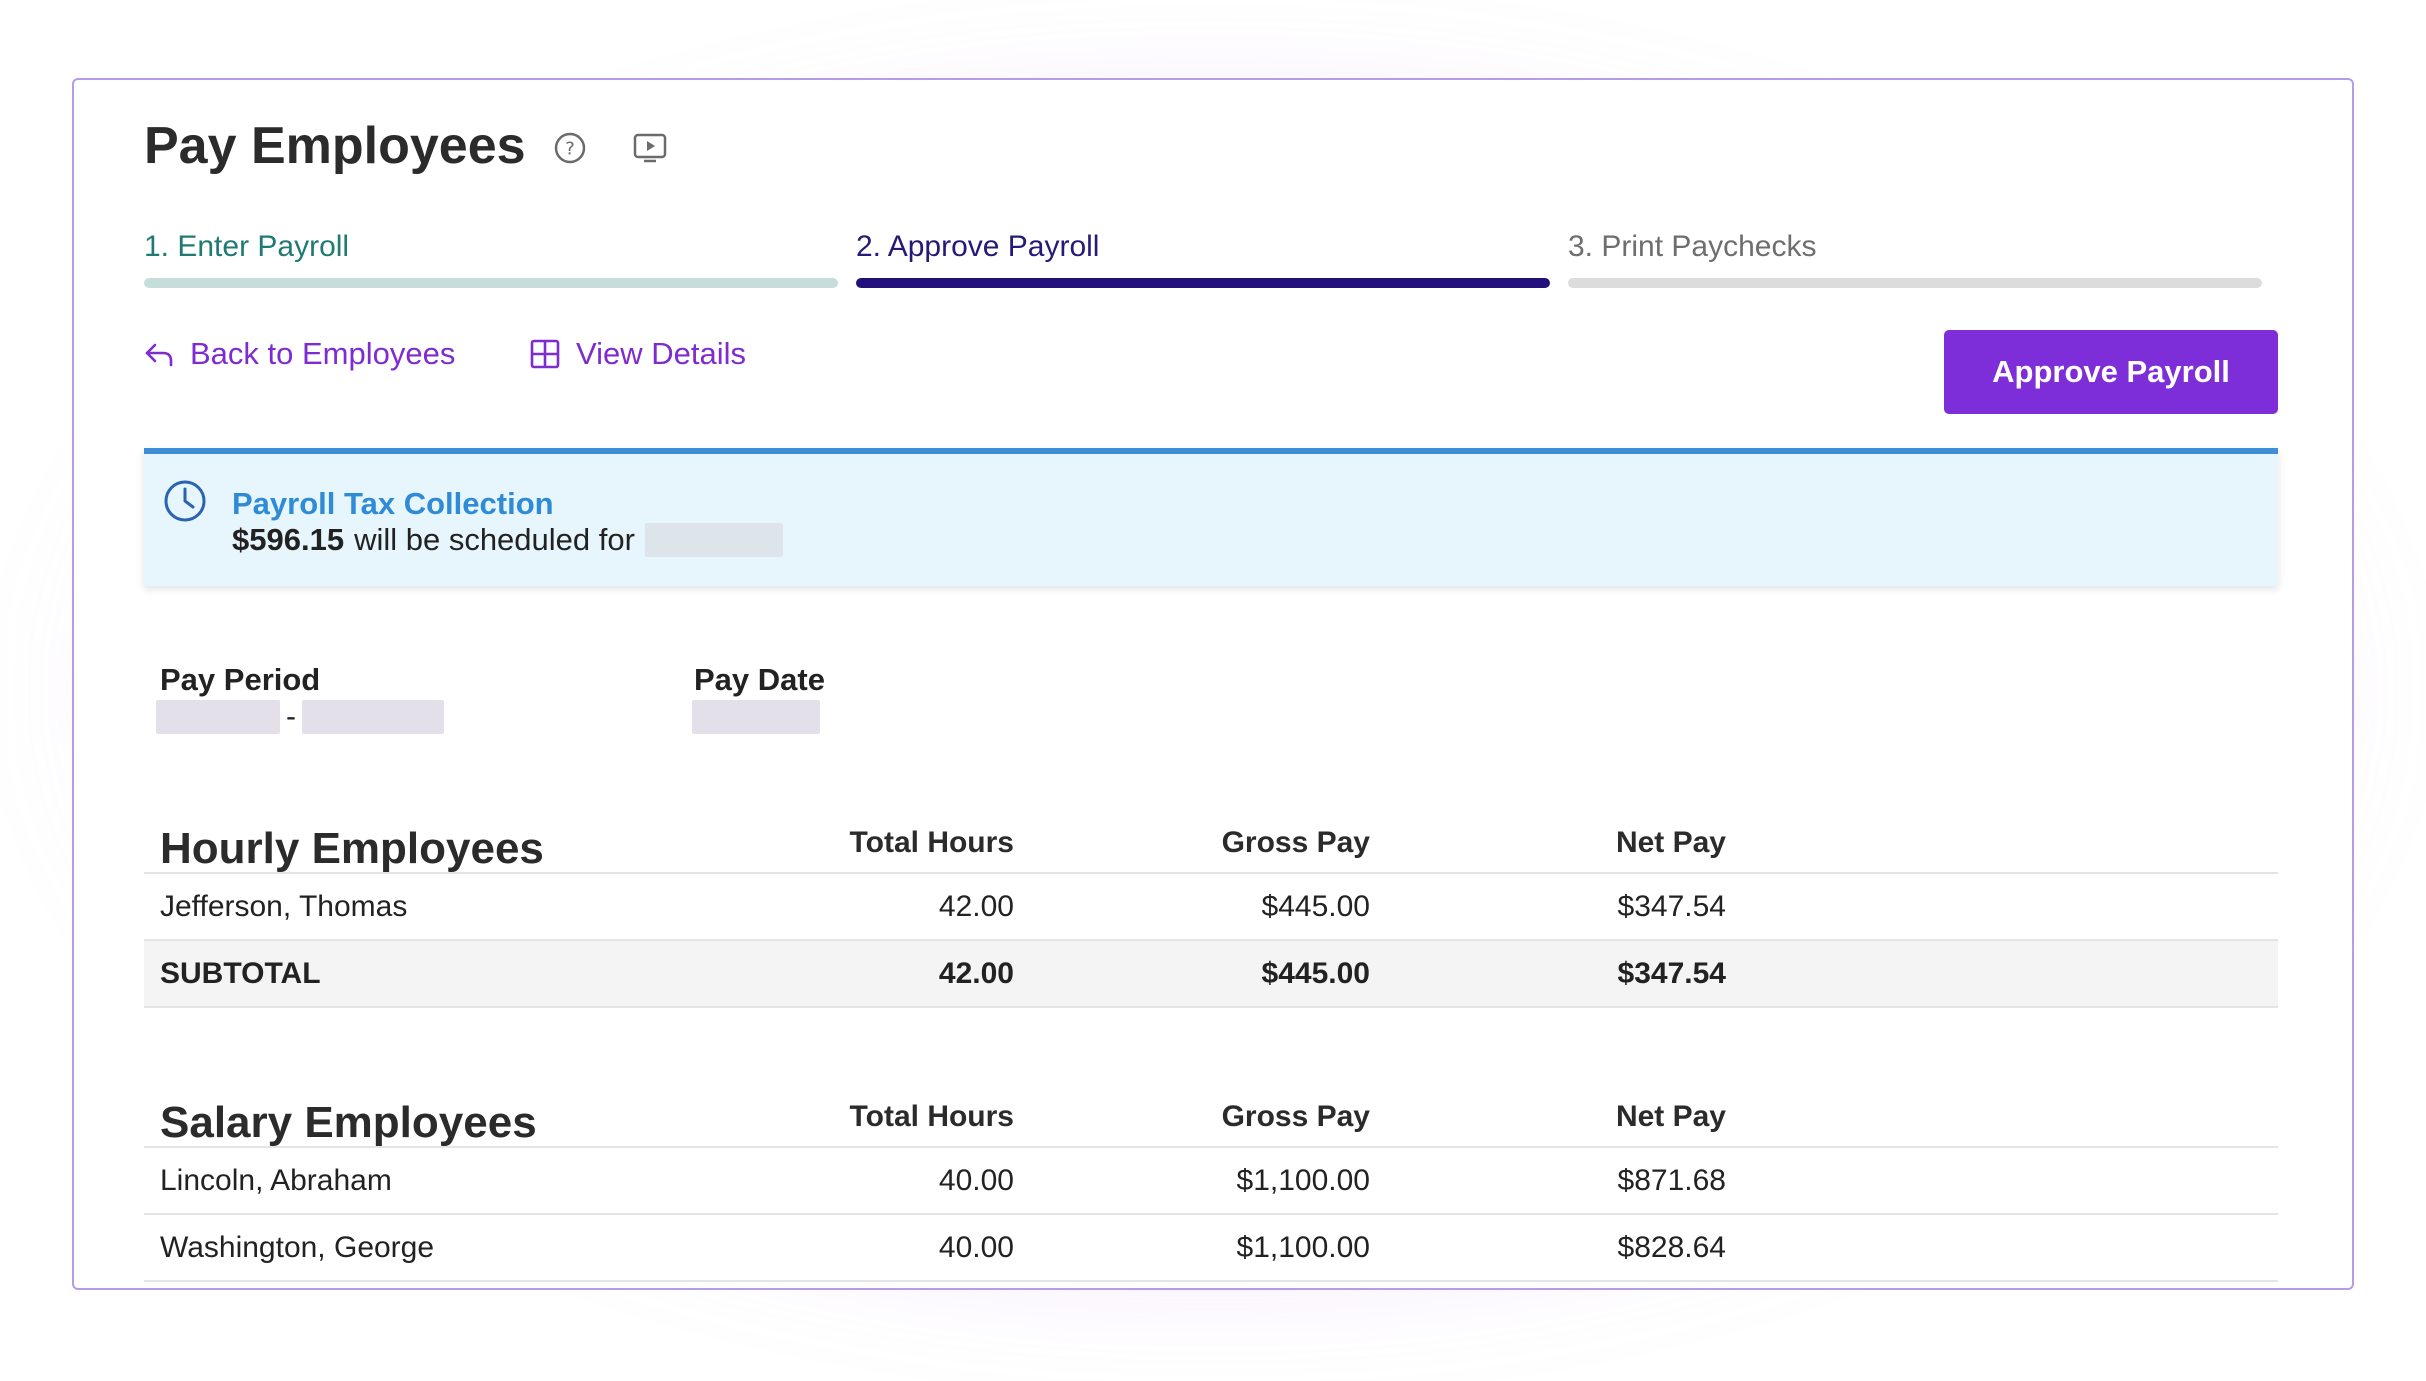 The height and width of the screenshot is (1381, 2426). I want to click on total-hours: 42.00, so click(976, 906).